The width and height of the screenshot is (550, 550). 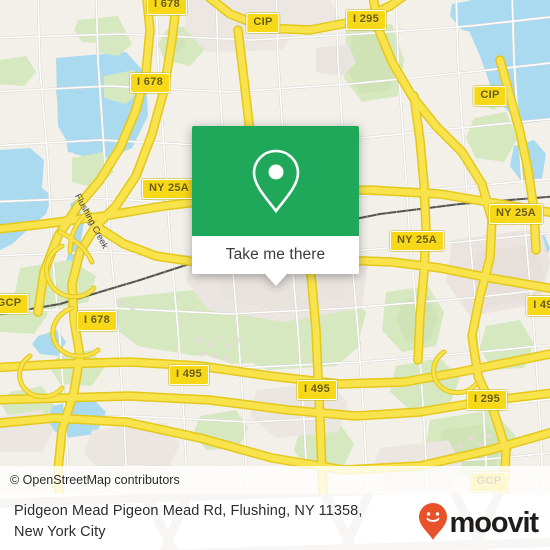 What do you see at coordinates (189, 375) in the screenshot?
I see `road-shield-i495-west: I 495` at bounding box center [189, 375].